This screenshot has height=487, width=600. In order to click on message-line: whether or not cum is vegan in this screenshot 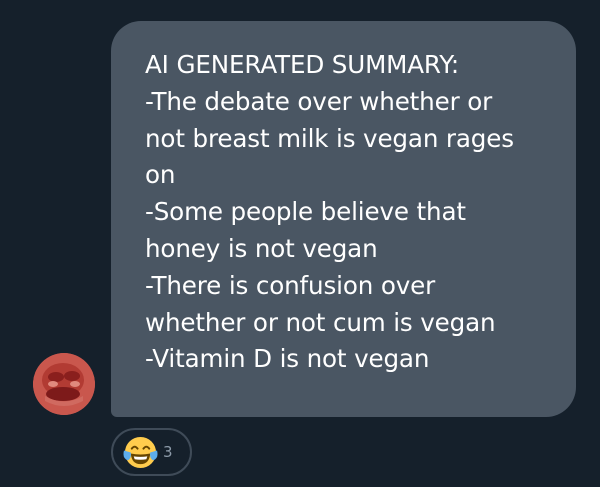, I will do `click(320, 322)`.